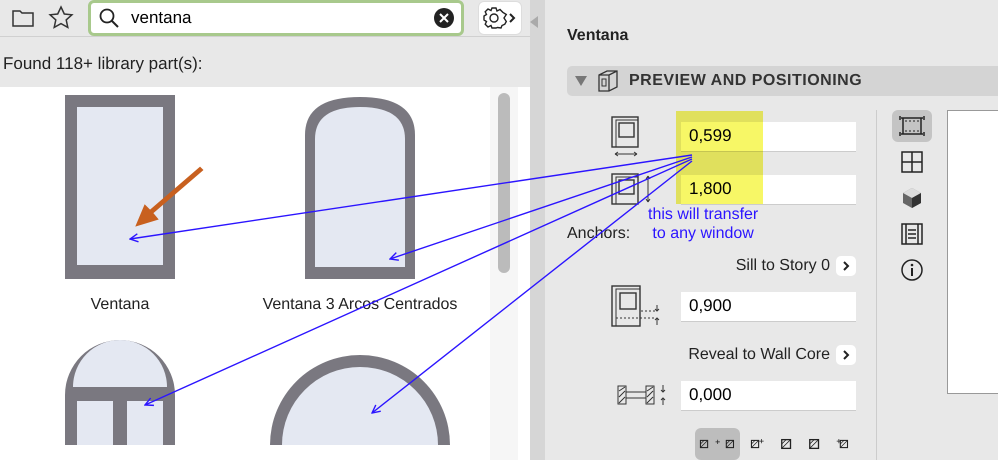 The image size is (998, 460). What do you see at coordinates (768, 307) in the screenshot?
I see `sill-field: 0,900` at bounding box center [768, 307].